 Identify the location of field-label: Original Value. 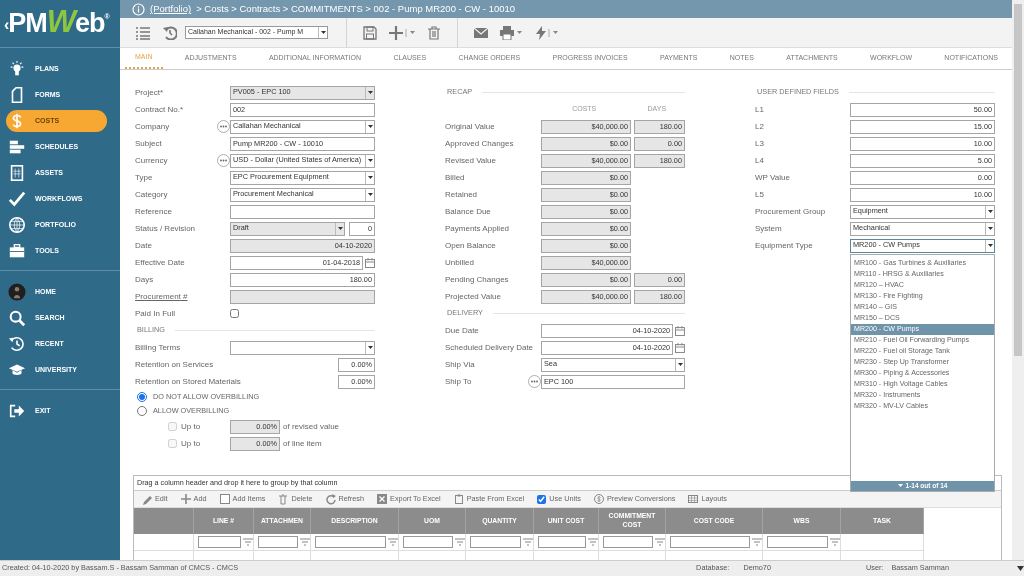
(470, 126).